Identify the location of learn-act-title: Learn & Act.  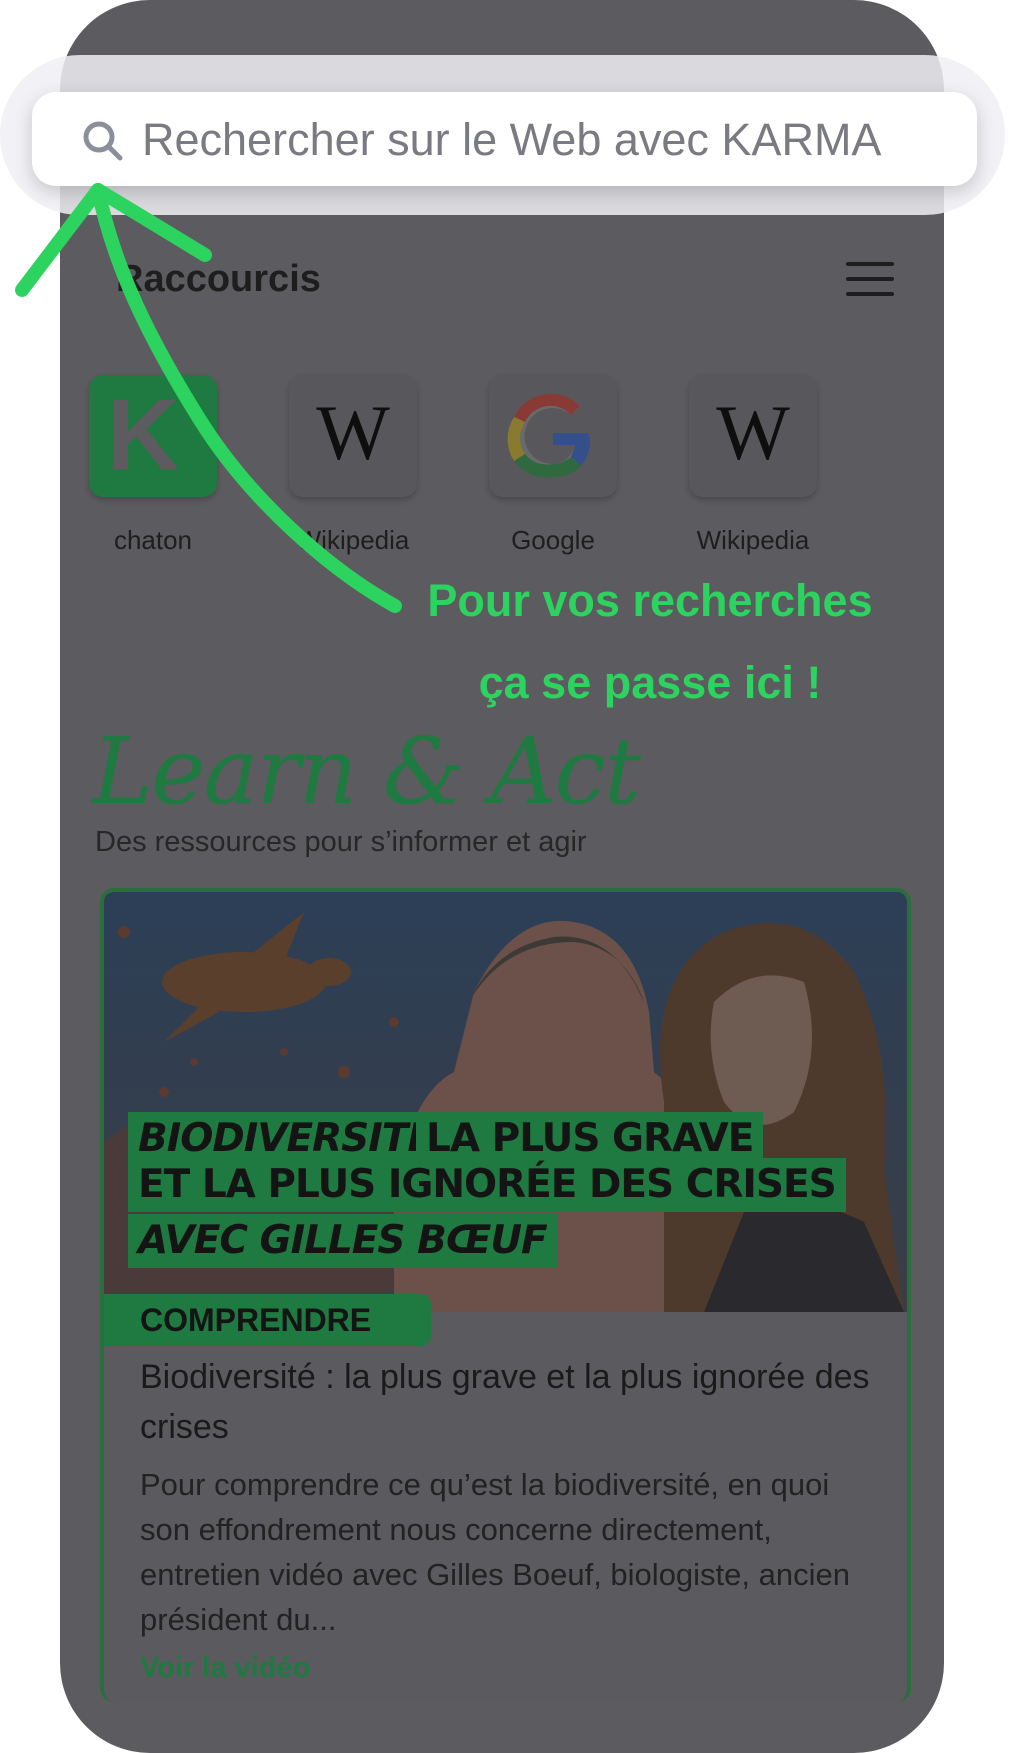
(366, 771).